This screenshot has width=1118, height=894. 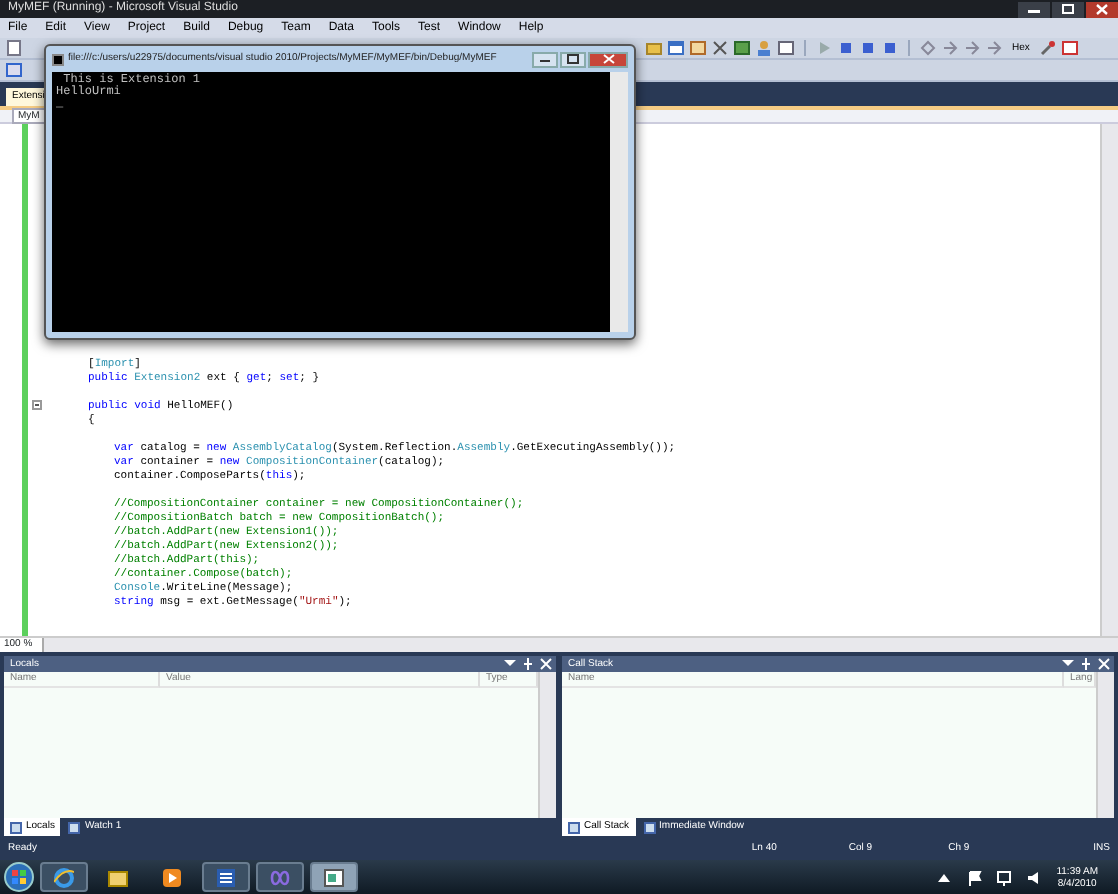 I want to click on monitor-icon, so click(x=1004, y=877).